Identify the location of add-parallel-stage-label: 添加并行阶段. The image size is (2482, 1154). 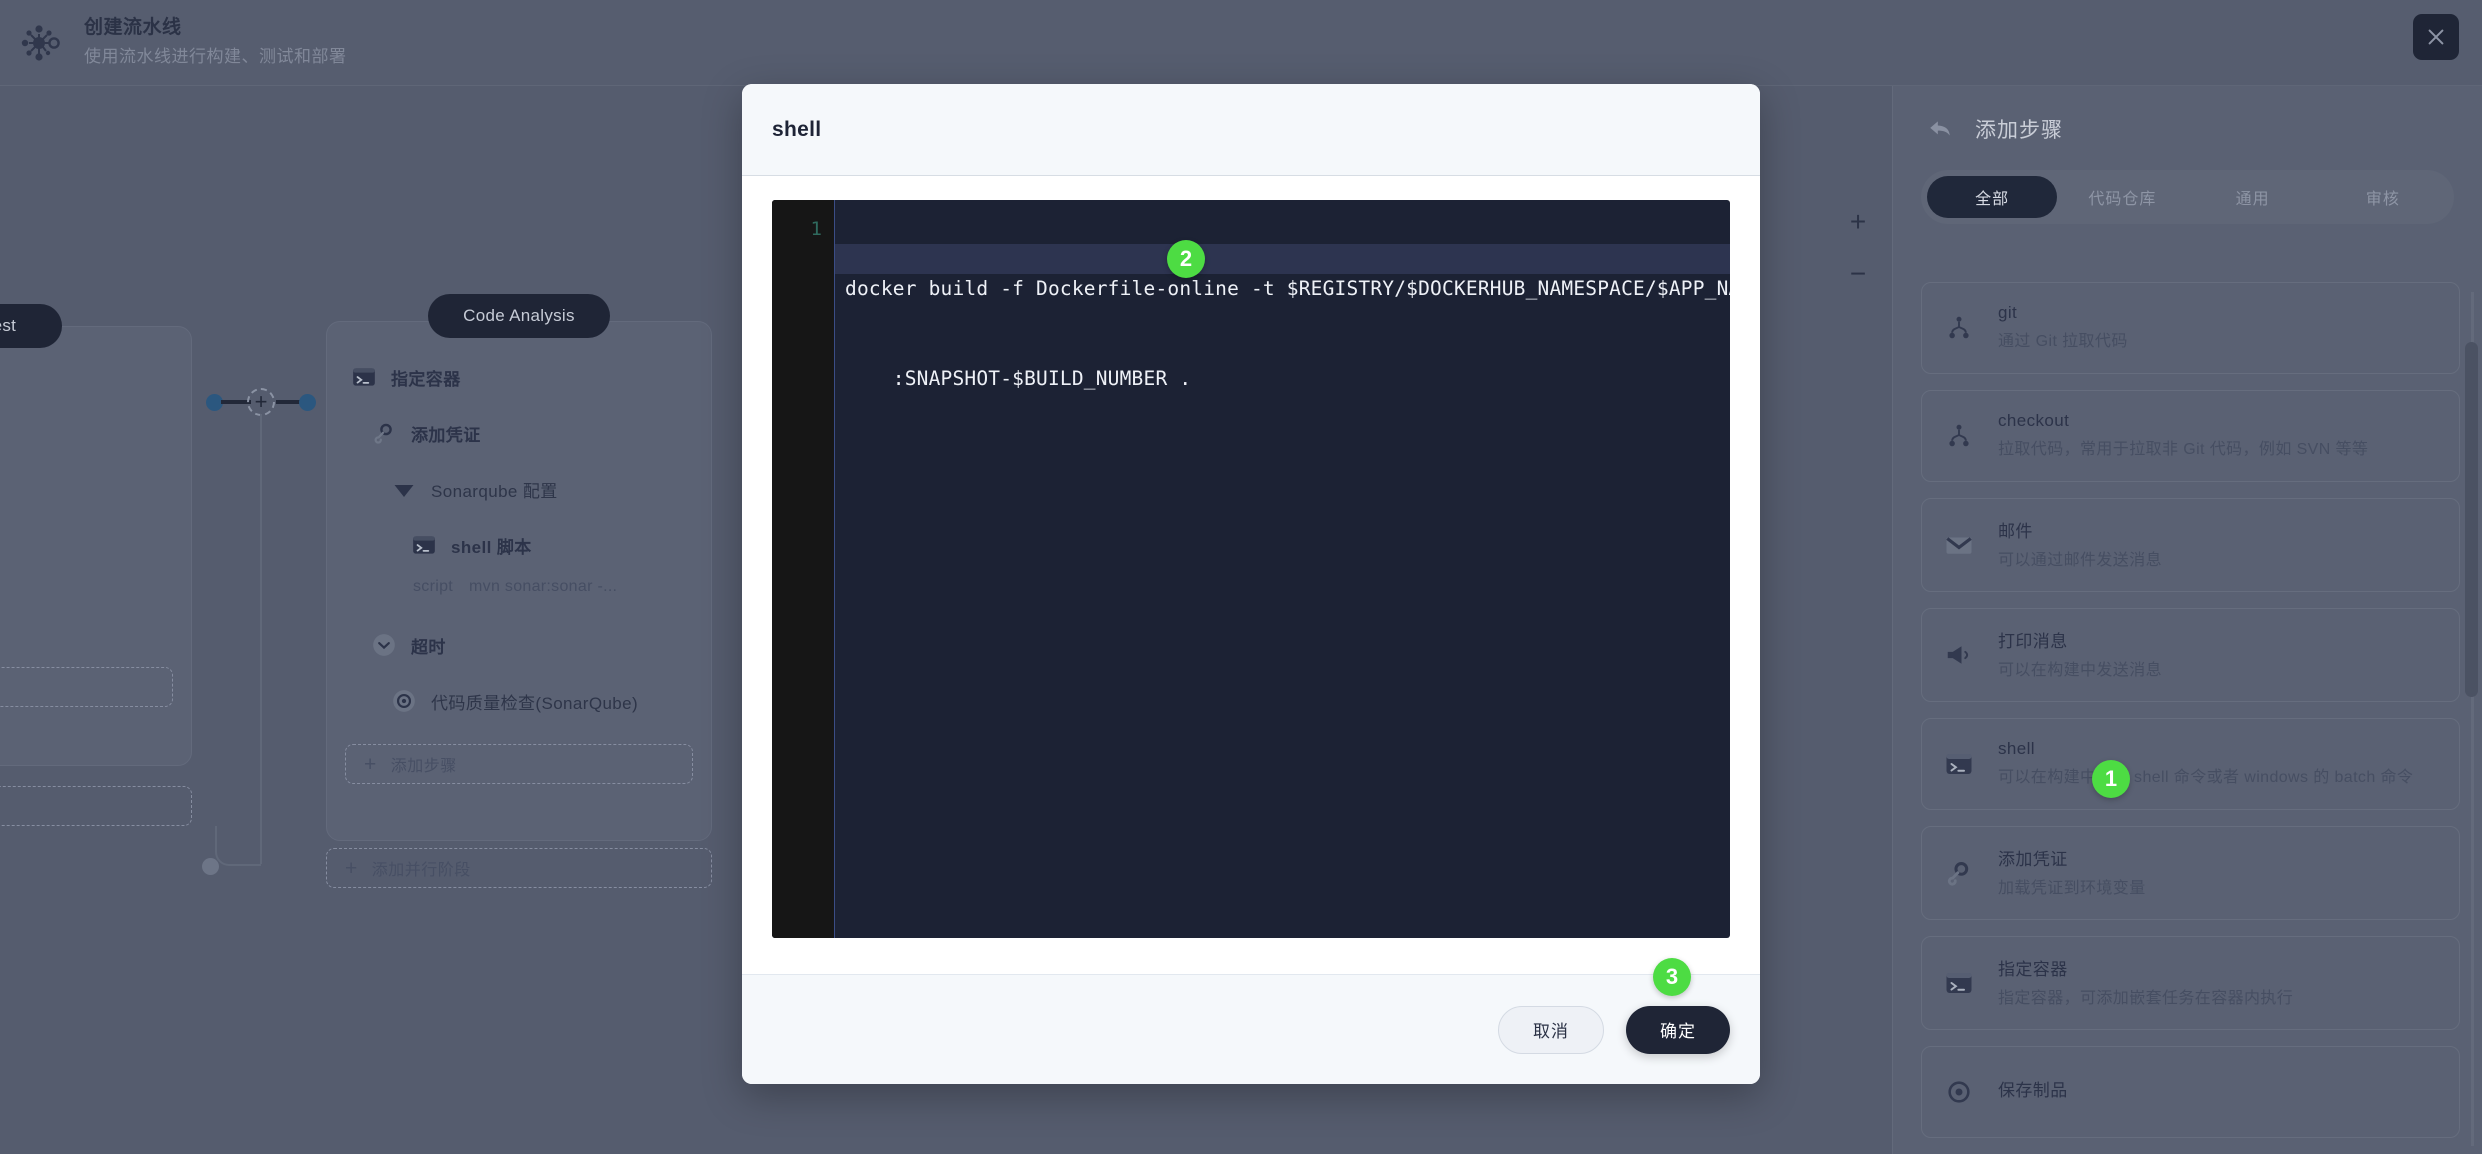
(421, 870).